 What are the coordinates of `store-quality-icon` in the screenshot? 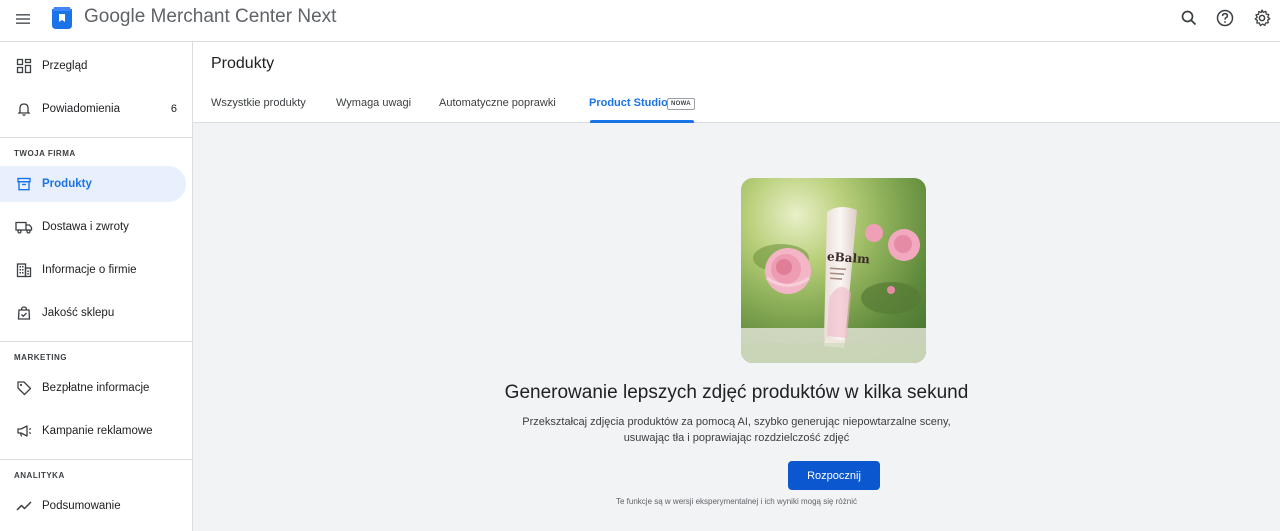 It's located at (24, 313).